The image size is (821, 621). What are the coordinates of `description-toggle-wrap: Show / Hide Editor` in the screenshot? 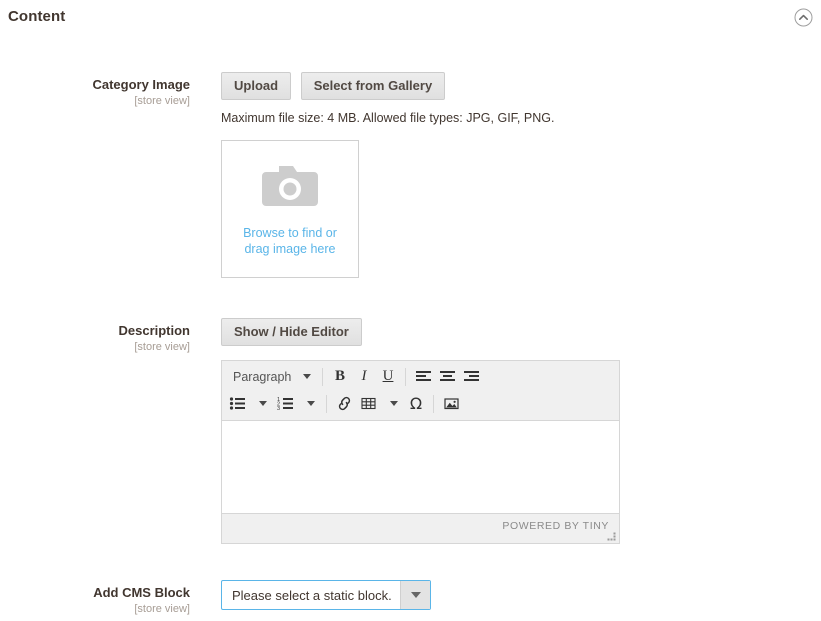 It's located at (291, 332).